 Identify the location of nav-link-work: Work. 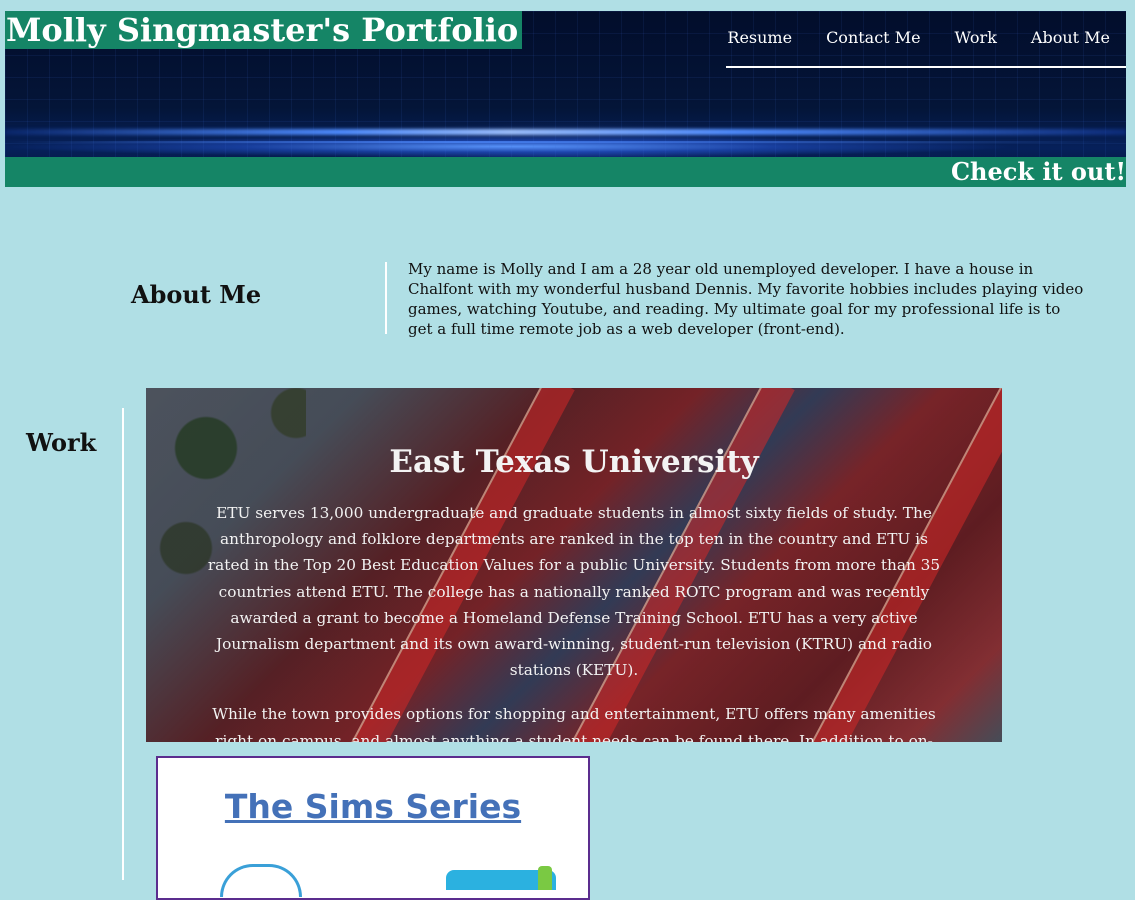
(975, 45).